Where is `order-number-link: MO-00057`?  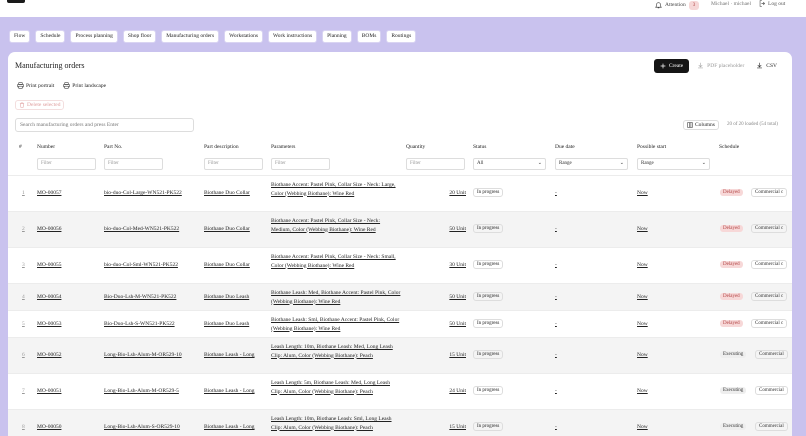
order-number-link: MO-00057 is located at coordinates (49, 193).